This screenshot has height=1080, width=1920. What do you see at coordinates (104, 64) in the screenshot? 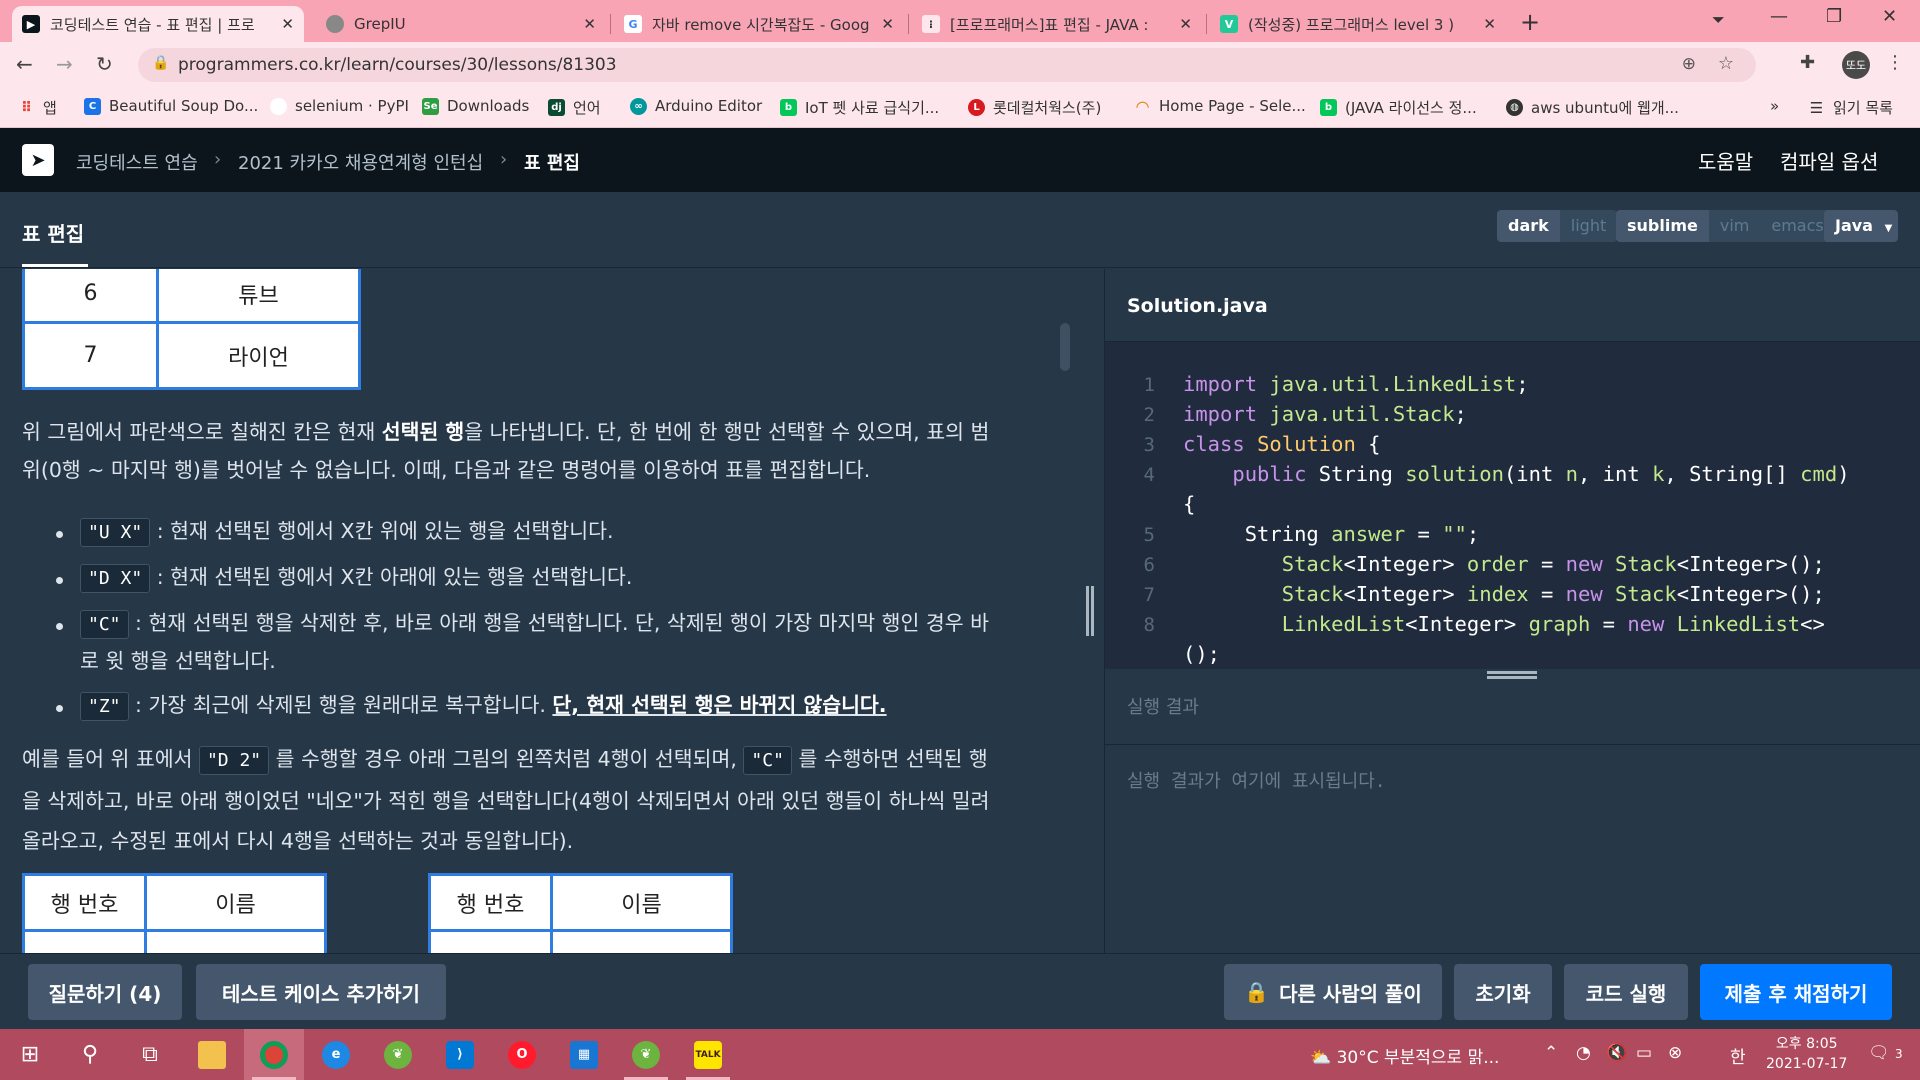
I see `reload-icon: ↻` at bounding box center [104, 64].